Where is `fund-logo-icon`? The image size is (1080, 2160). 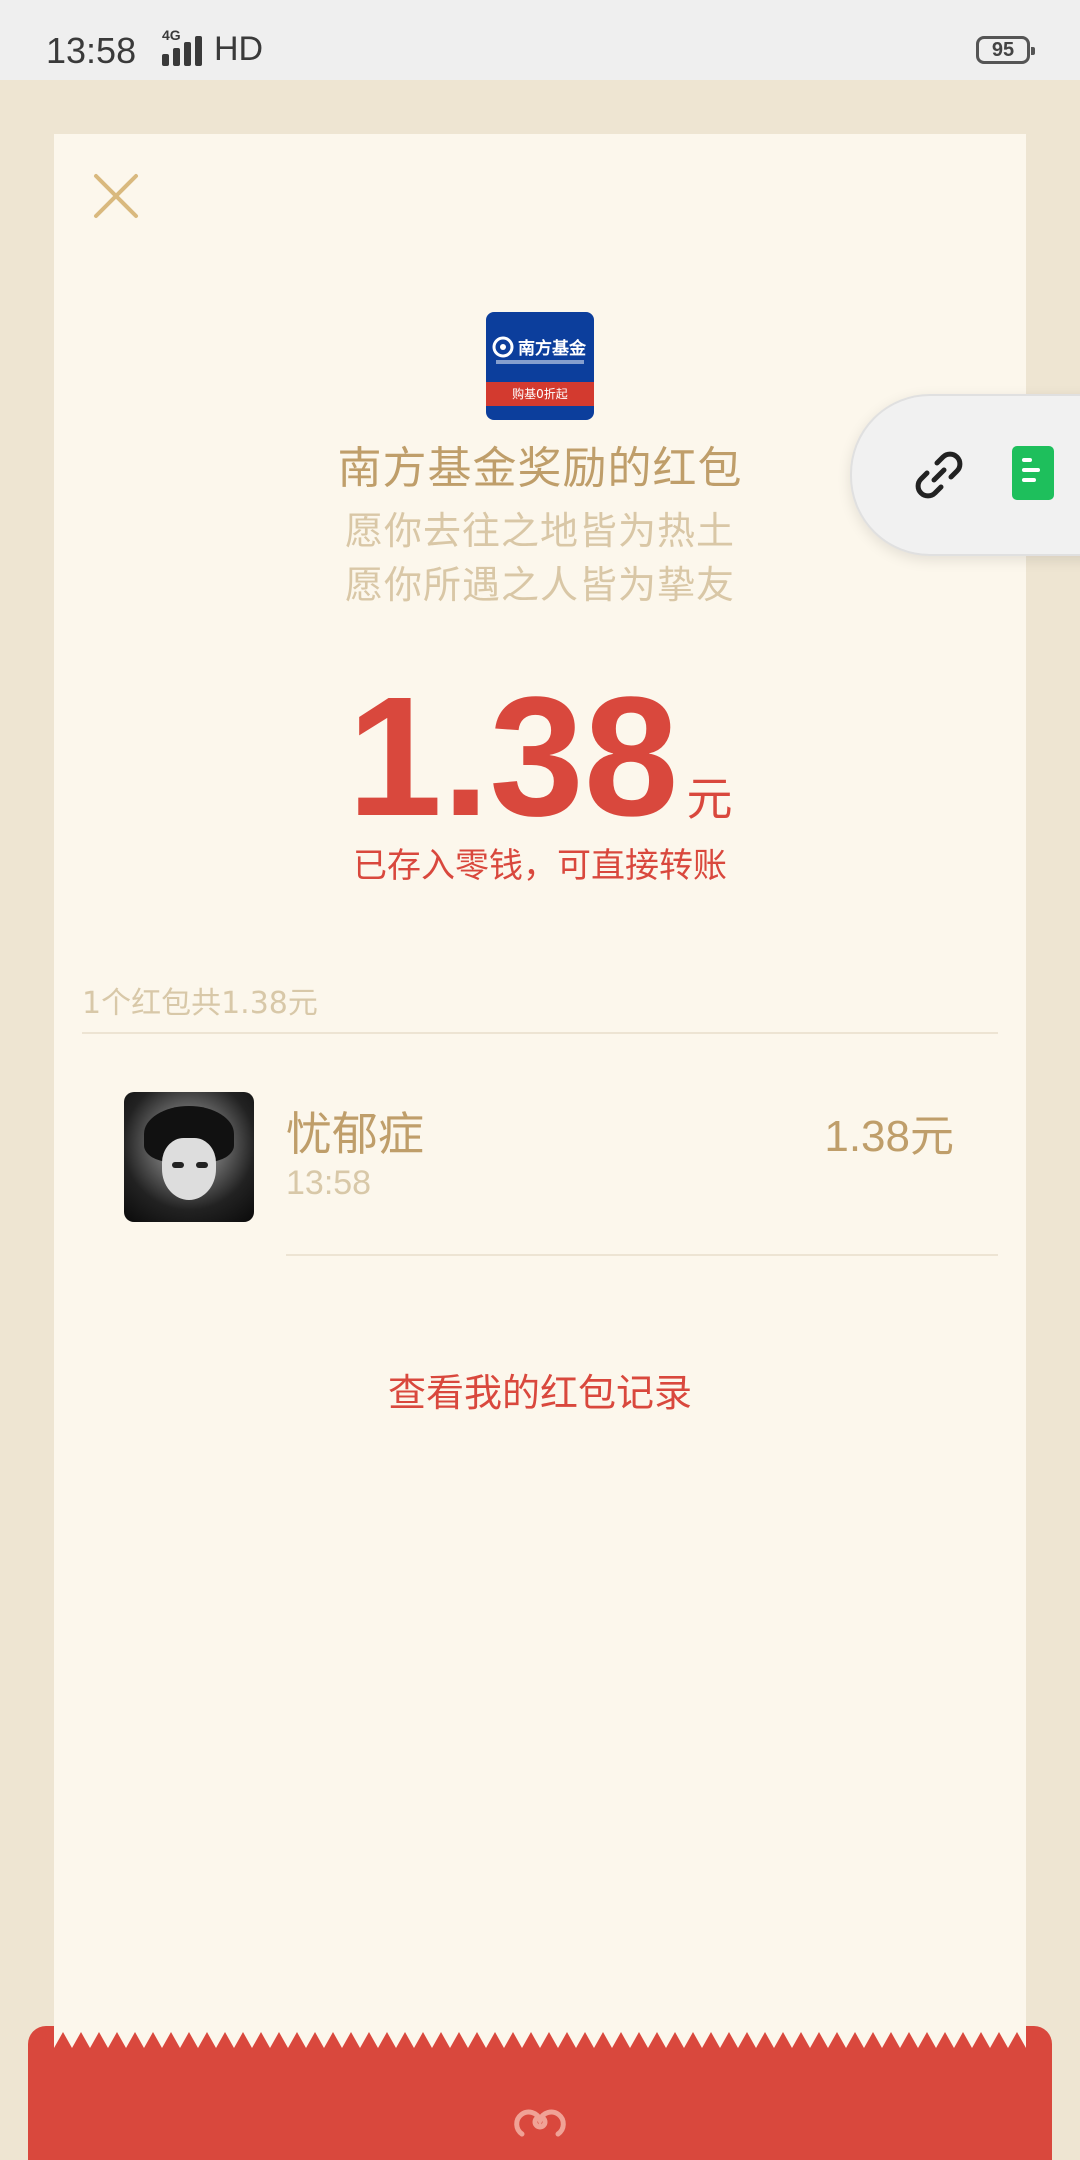 fund-logo-icon is located at coordinates (503, 346).